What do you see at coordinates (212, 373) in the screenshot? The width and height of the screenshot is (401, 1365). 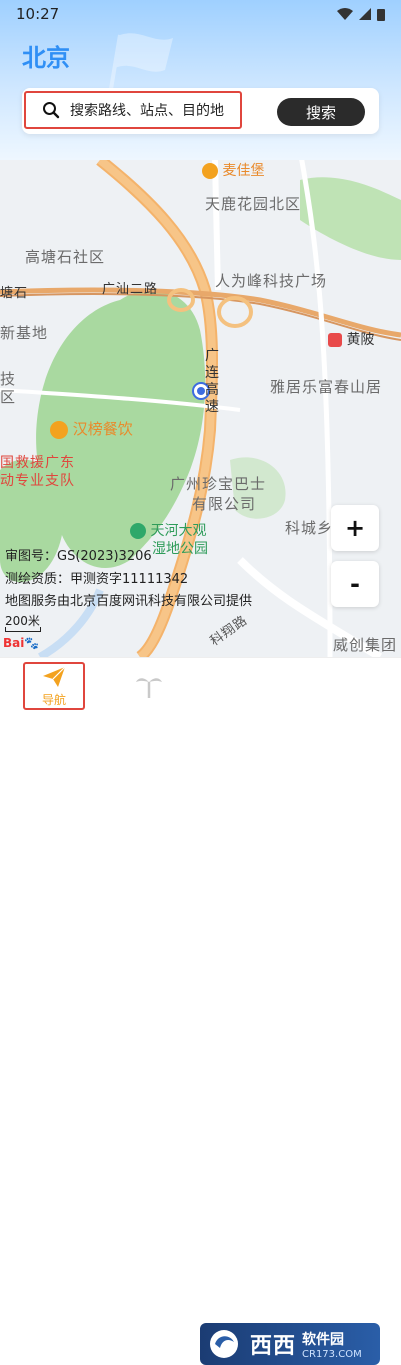 I see `char: 连` at bounding box center [212, 373].